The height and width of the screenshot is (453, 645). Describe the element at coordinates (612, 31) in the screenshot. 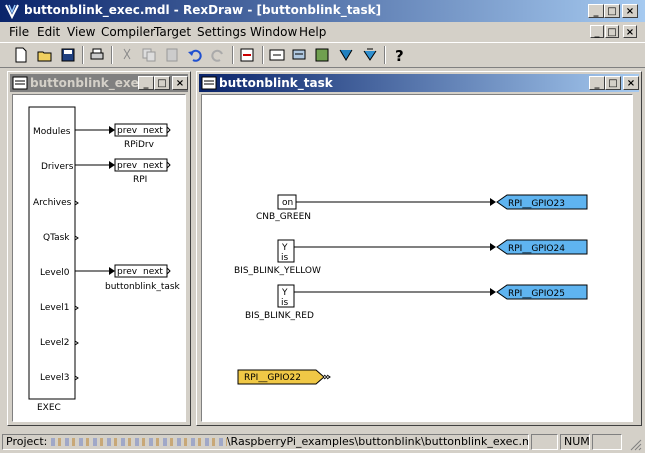

I see `mdi-restore-button: □` at that location.